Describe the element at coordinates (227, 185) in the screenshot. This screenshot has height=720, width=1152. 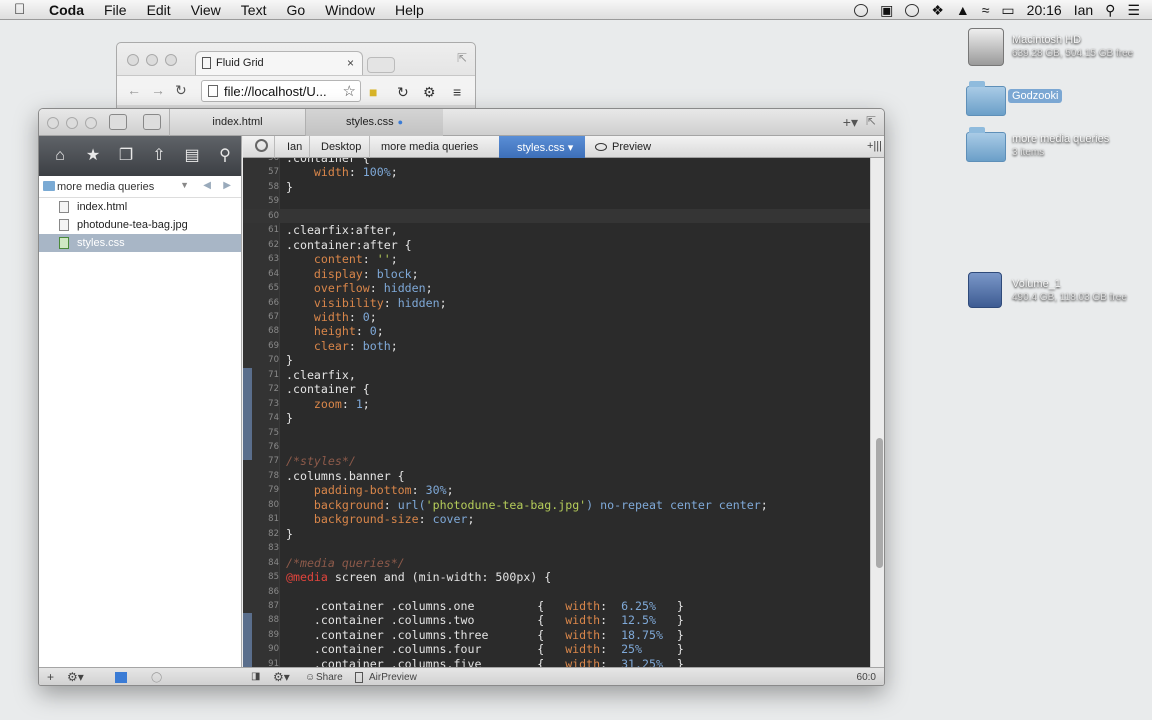
I see `forward-arrow-icon: ▶` at that location.